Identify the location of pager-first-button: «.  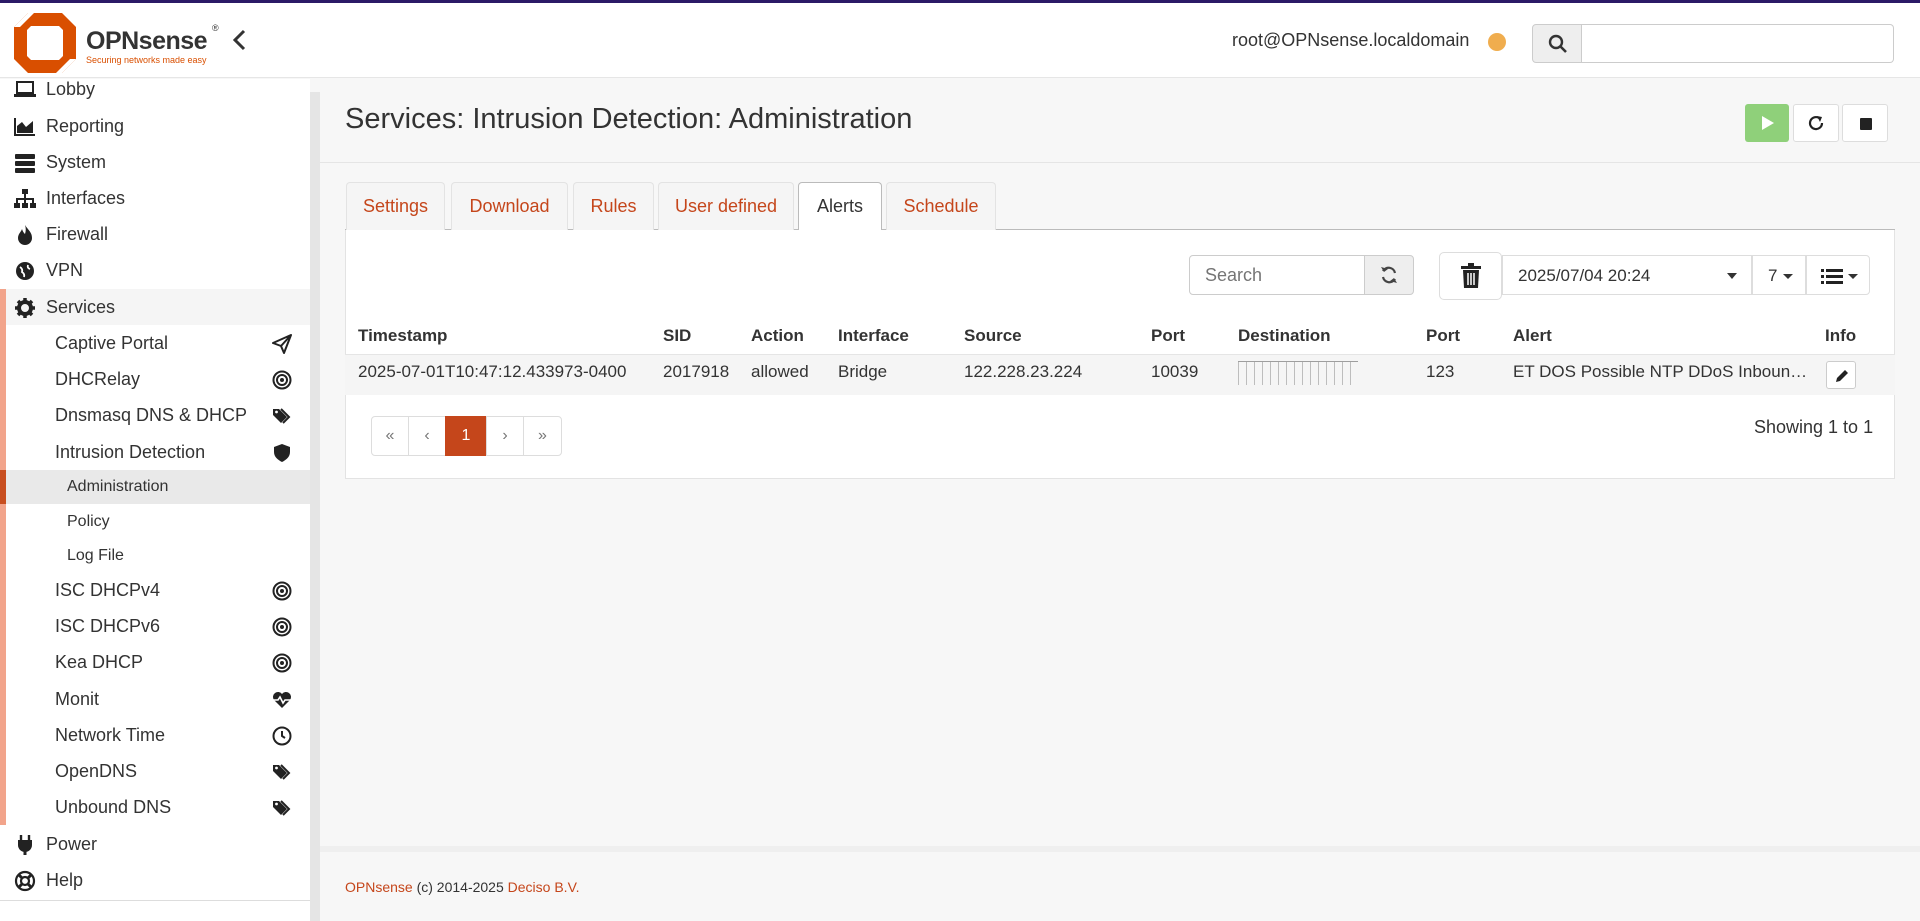
(390, 436).